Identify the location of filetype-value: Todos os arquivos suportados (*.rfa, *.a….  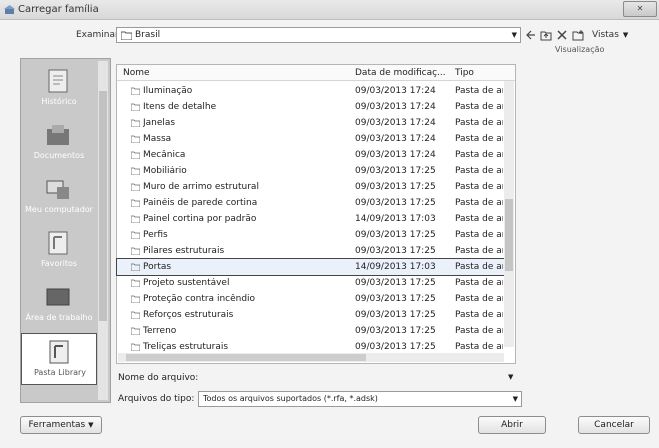
(290, 398).